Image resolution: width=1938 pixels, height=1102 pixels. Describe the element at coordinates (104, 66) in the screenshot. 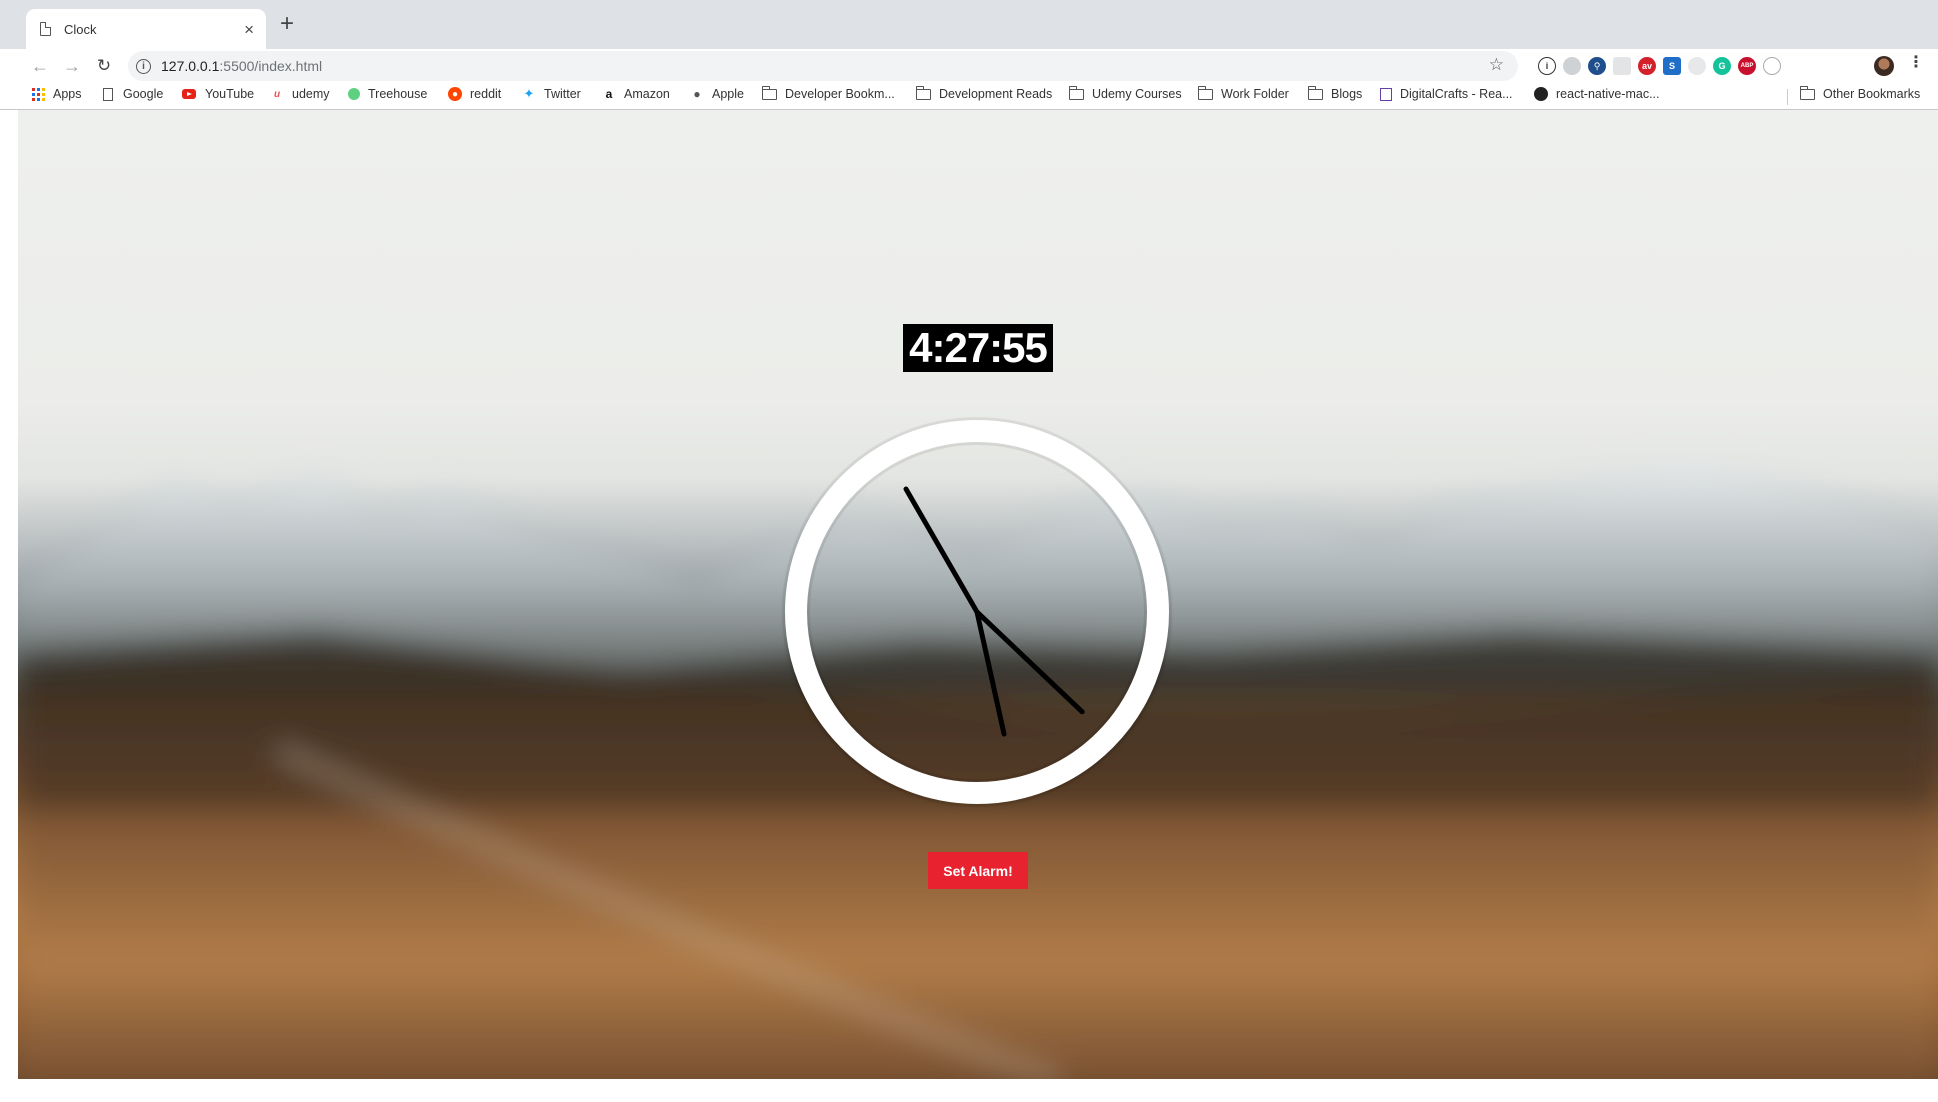

I see `reload-icon: ↻` at that location.